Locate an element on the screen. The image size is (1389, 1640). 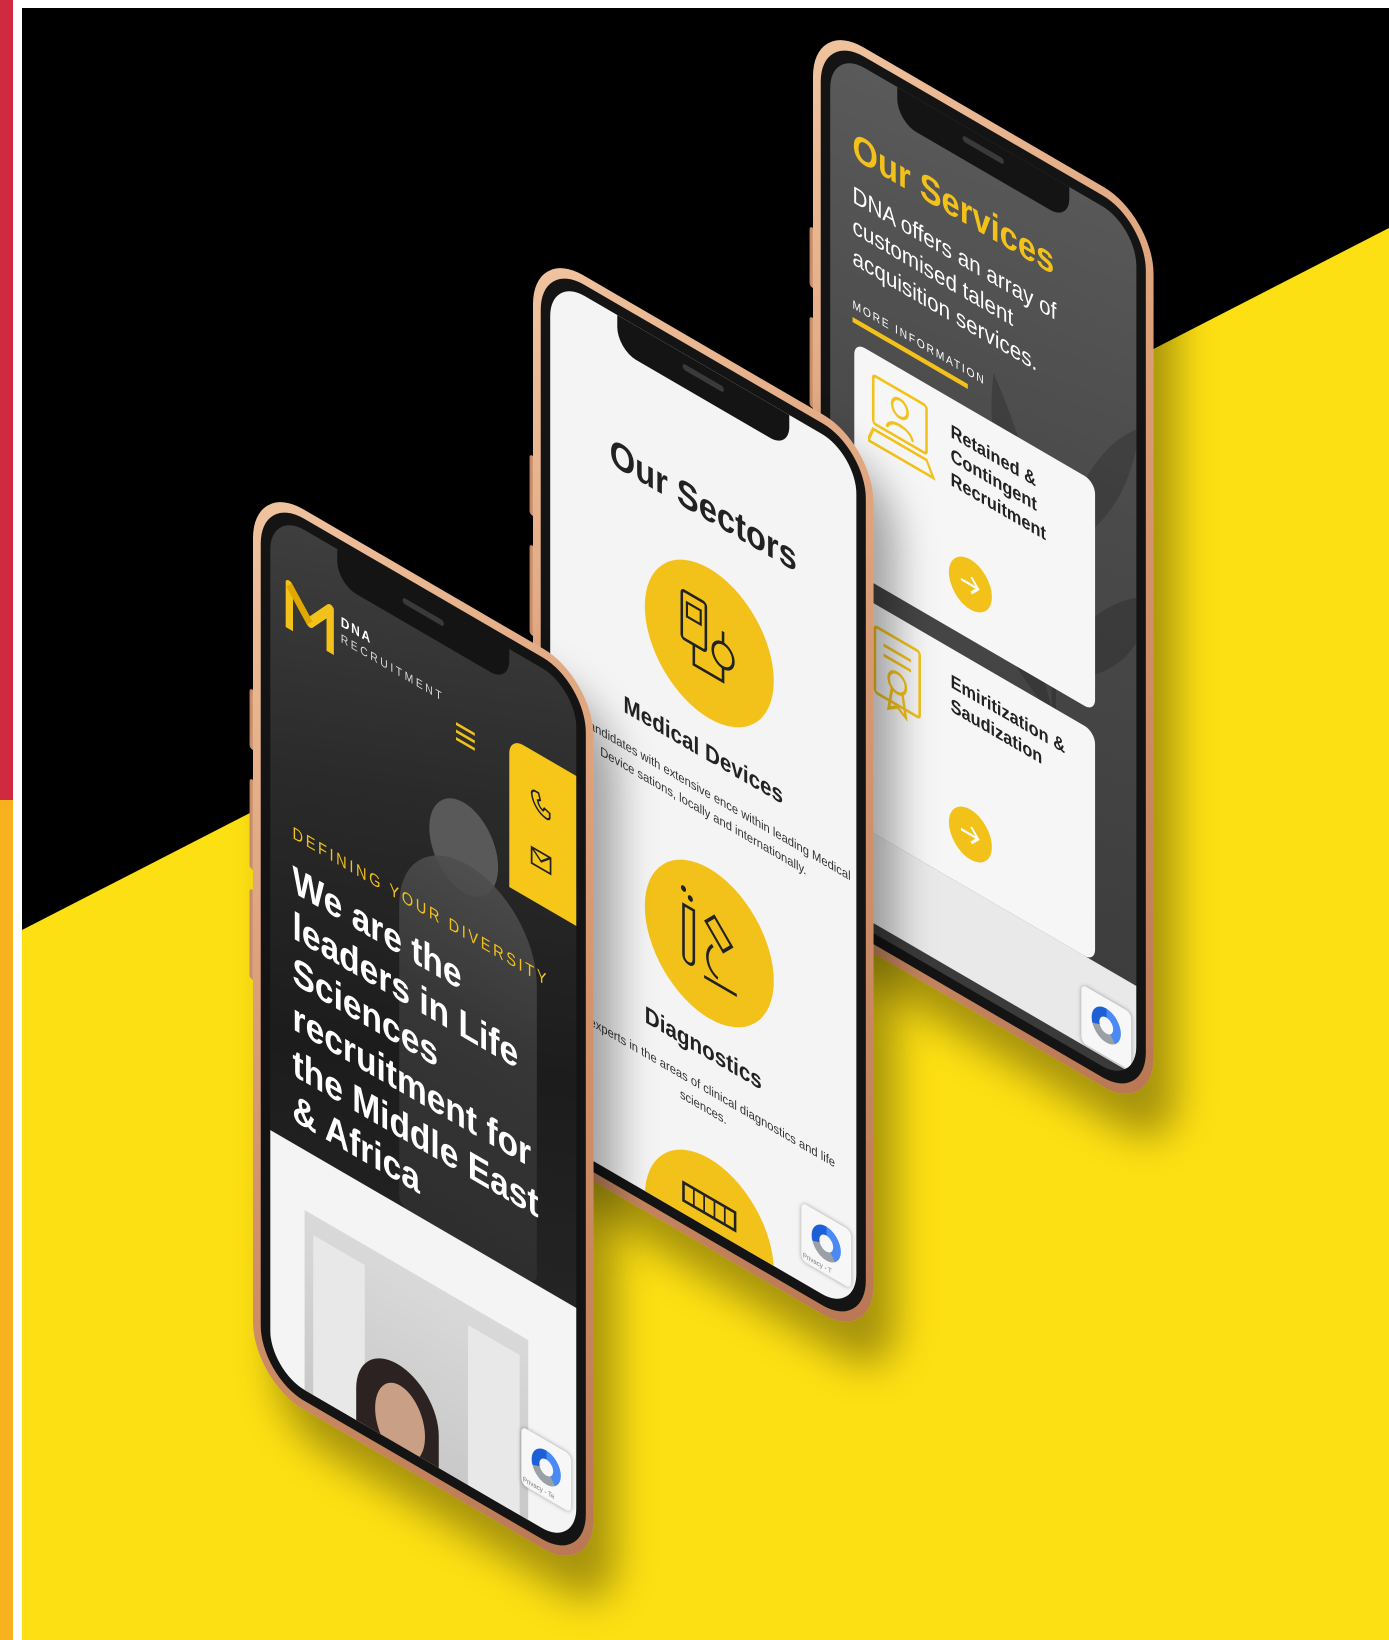
certificate-icon is located at coordinates (897, 674).